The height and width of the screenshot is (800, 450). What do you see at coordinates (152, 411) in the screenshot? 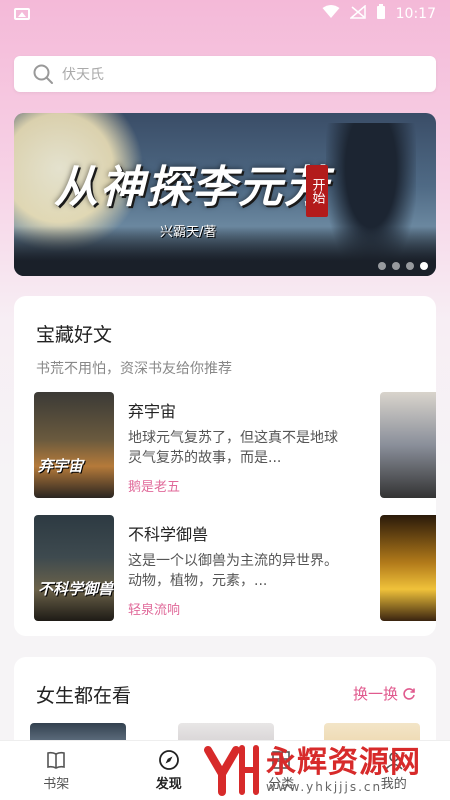
I see `book-title: 弃宇宙` at bounding box center [152, 411].